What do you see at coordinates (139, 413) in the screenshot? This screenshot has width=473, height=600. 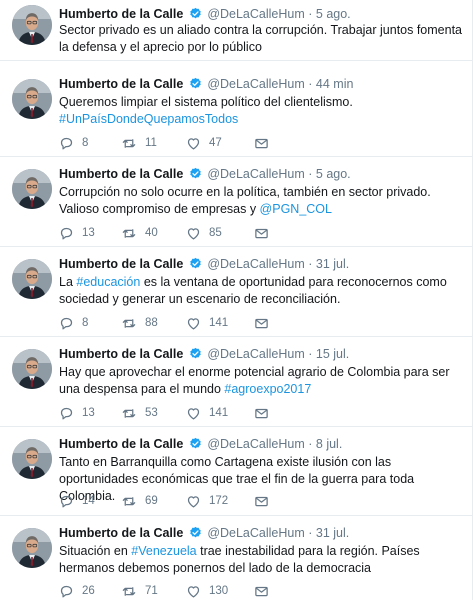 I see `retweet-button: 53` at bounding box center [139, 413].